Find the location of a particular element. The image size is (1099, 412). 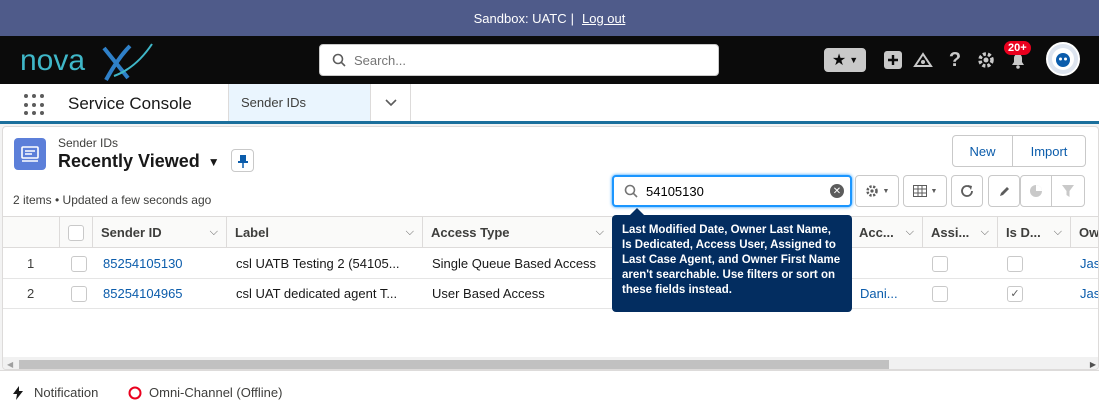

lightning-icon is located at coordinates (18, 392).